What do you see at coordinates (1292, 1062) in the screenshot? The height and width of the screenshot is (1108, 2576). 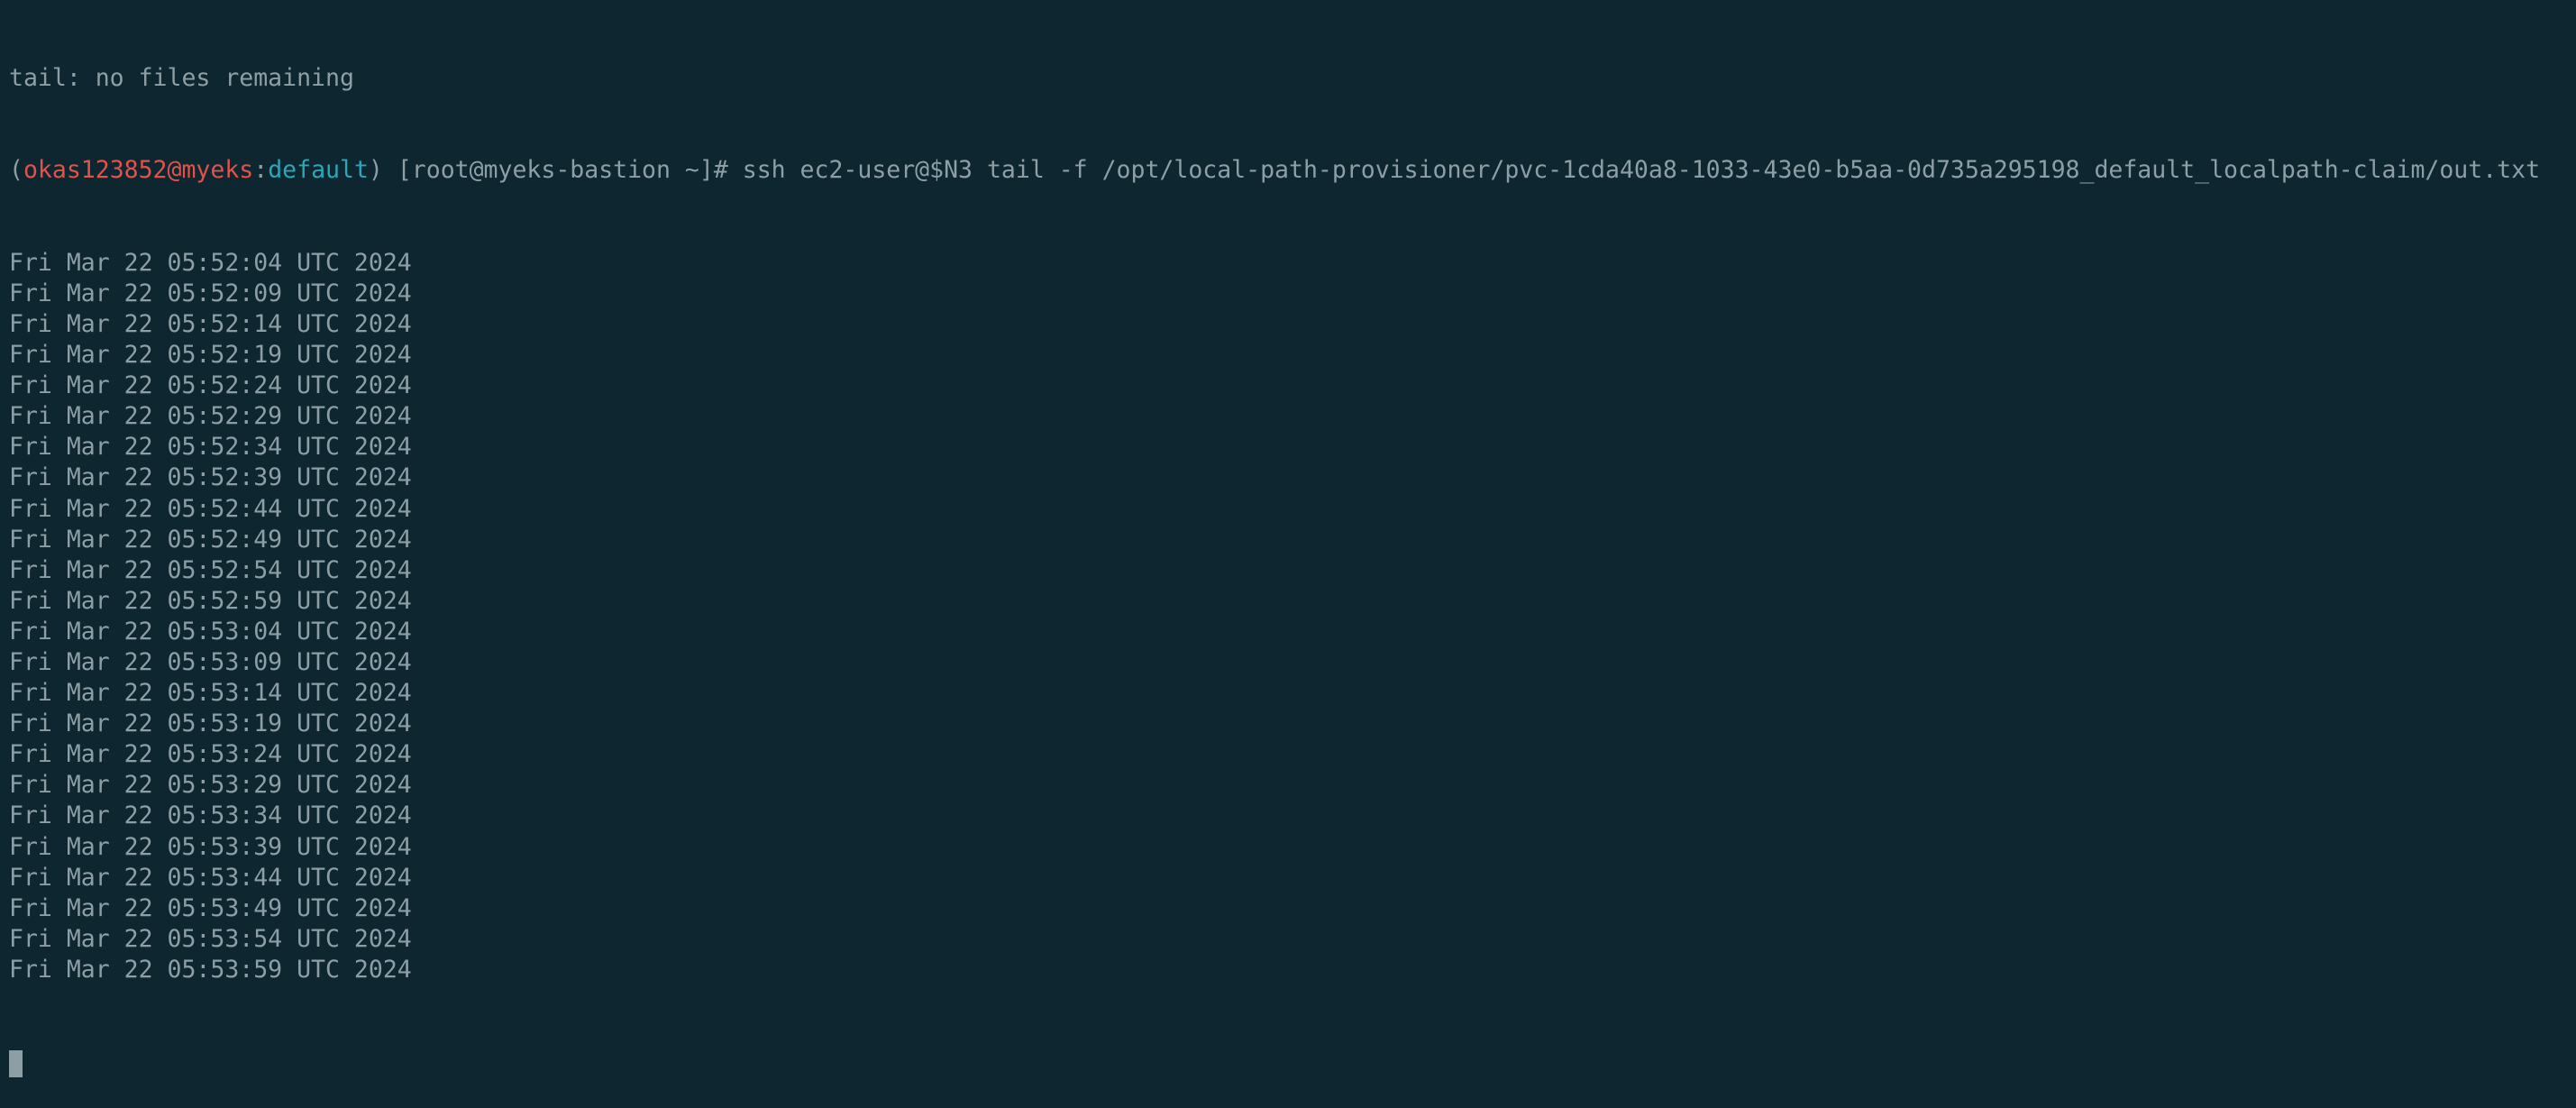 I see `cursor-line` at bounding box center [1292, 1062].